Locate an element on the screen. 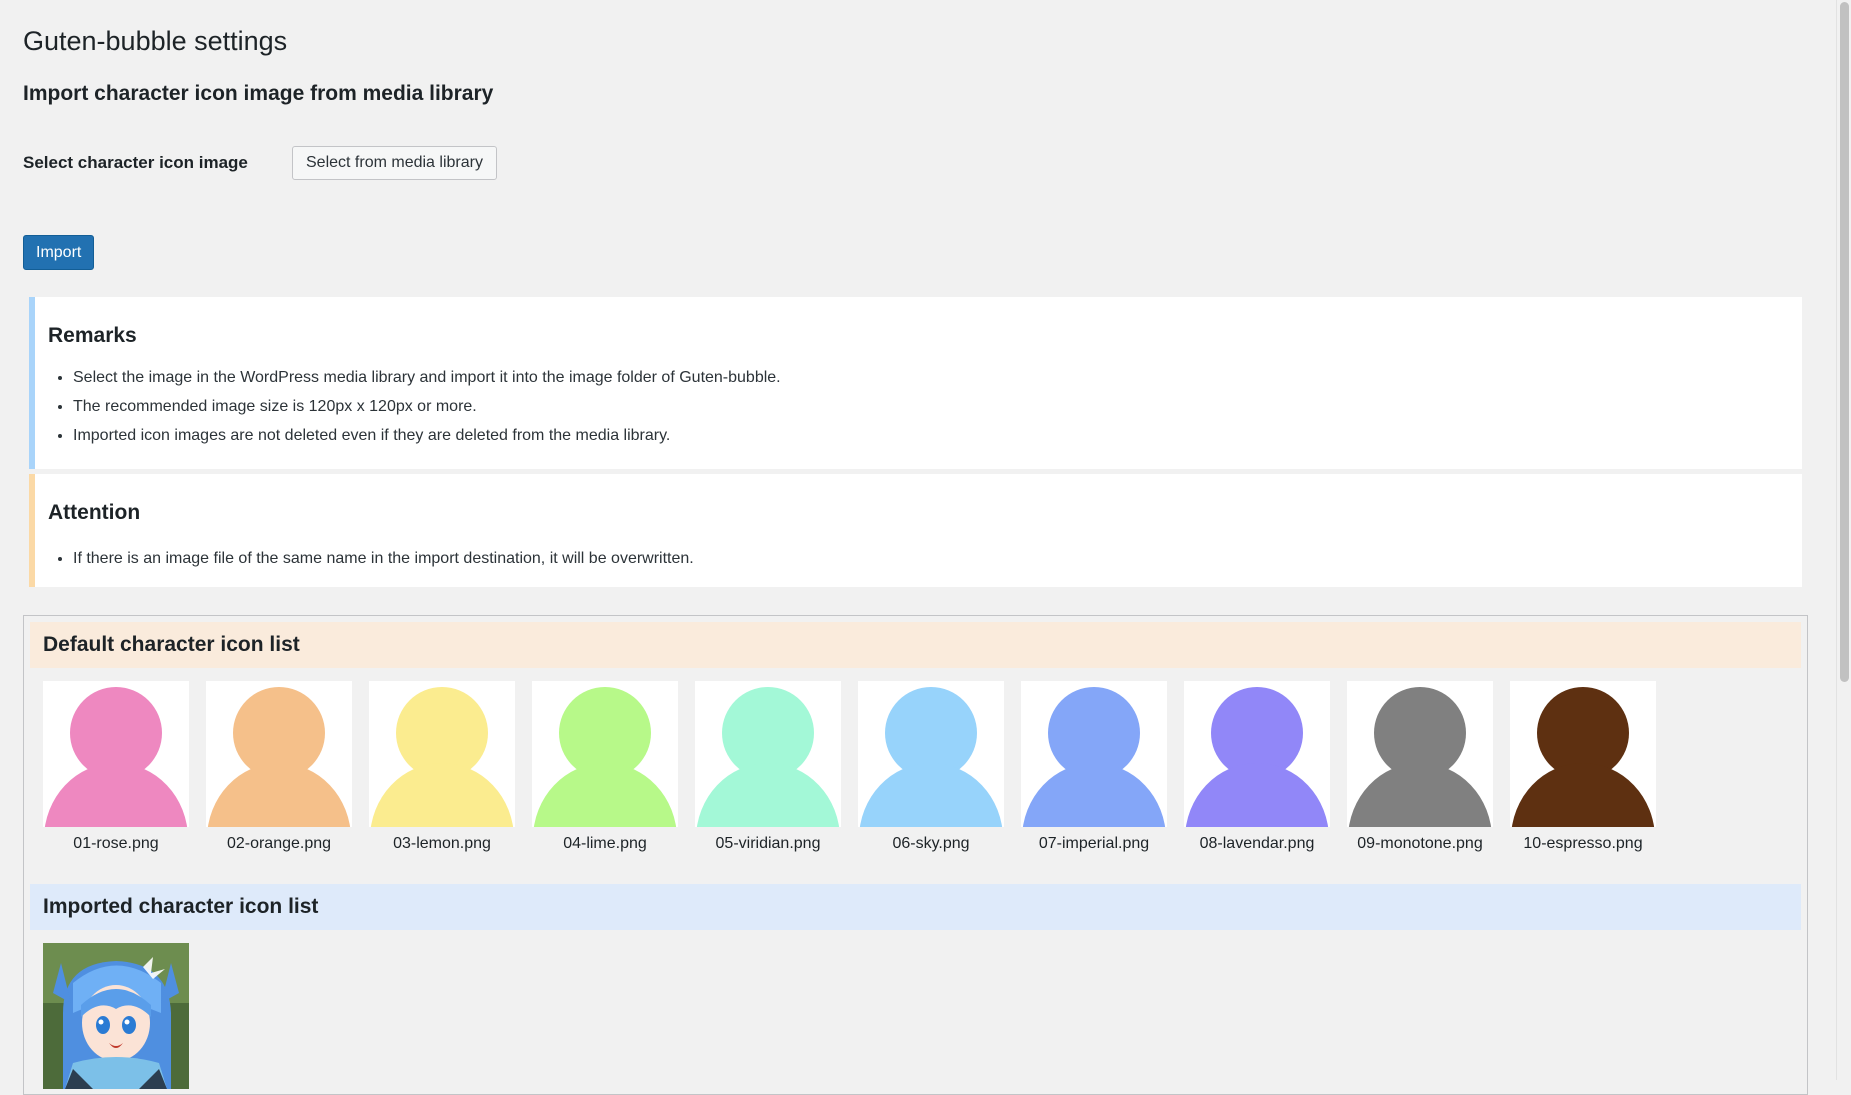  imported-icon-grid is located at coordinates (116, 1016).